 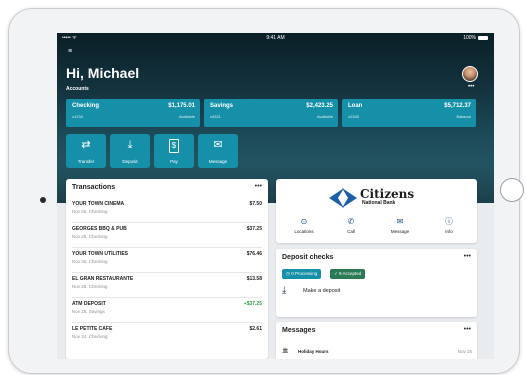 I want to click on account-number: x4321, so click(x=215, y=116).